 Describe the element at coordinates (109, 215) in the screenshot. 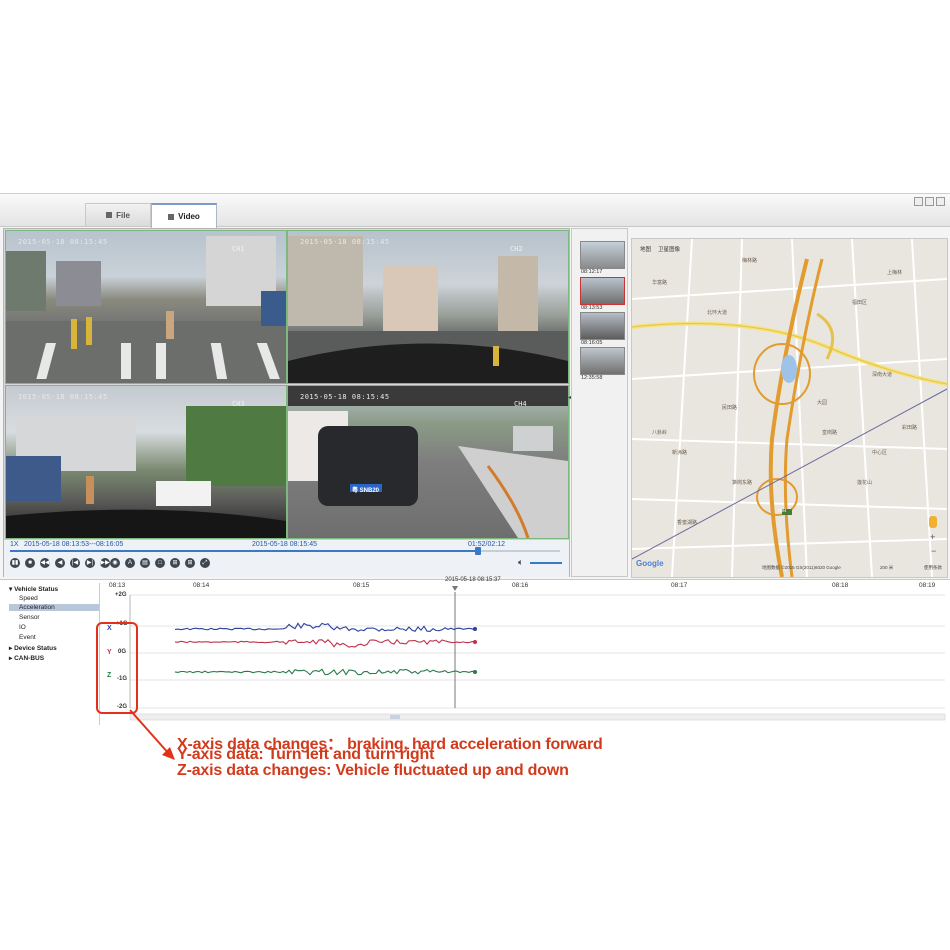

I see `file-icon` at that location.